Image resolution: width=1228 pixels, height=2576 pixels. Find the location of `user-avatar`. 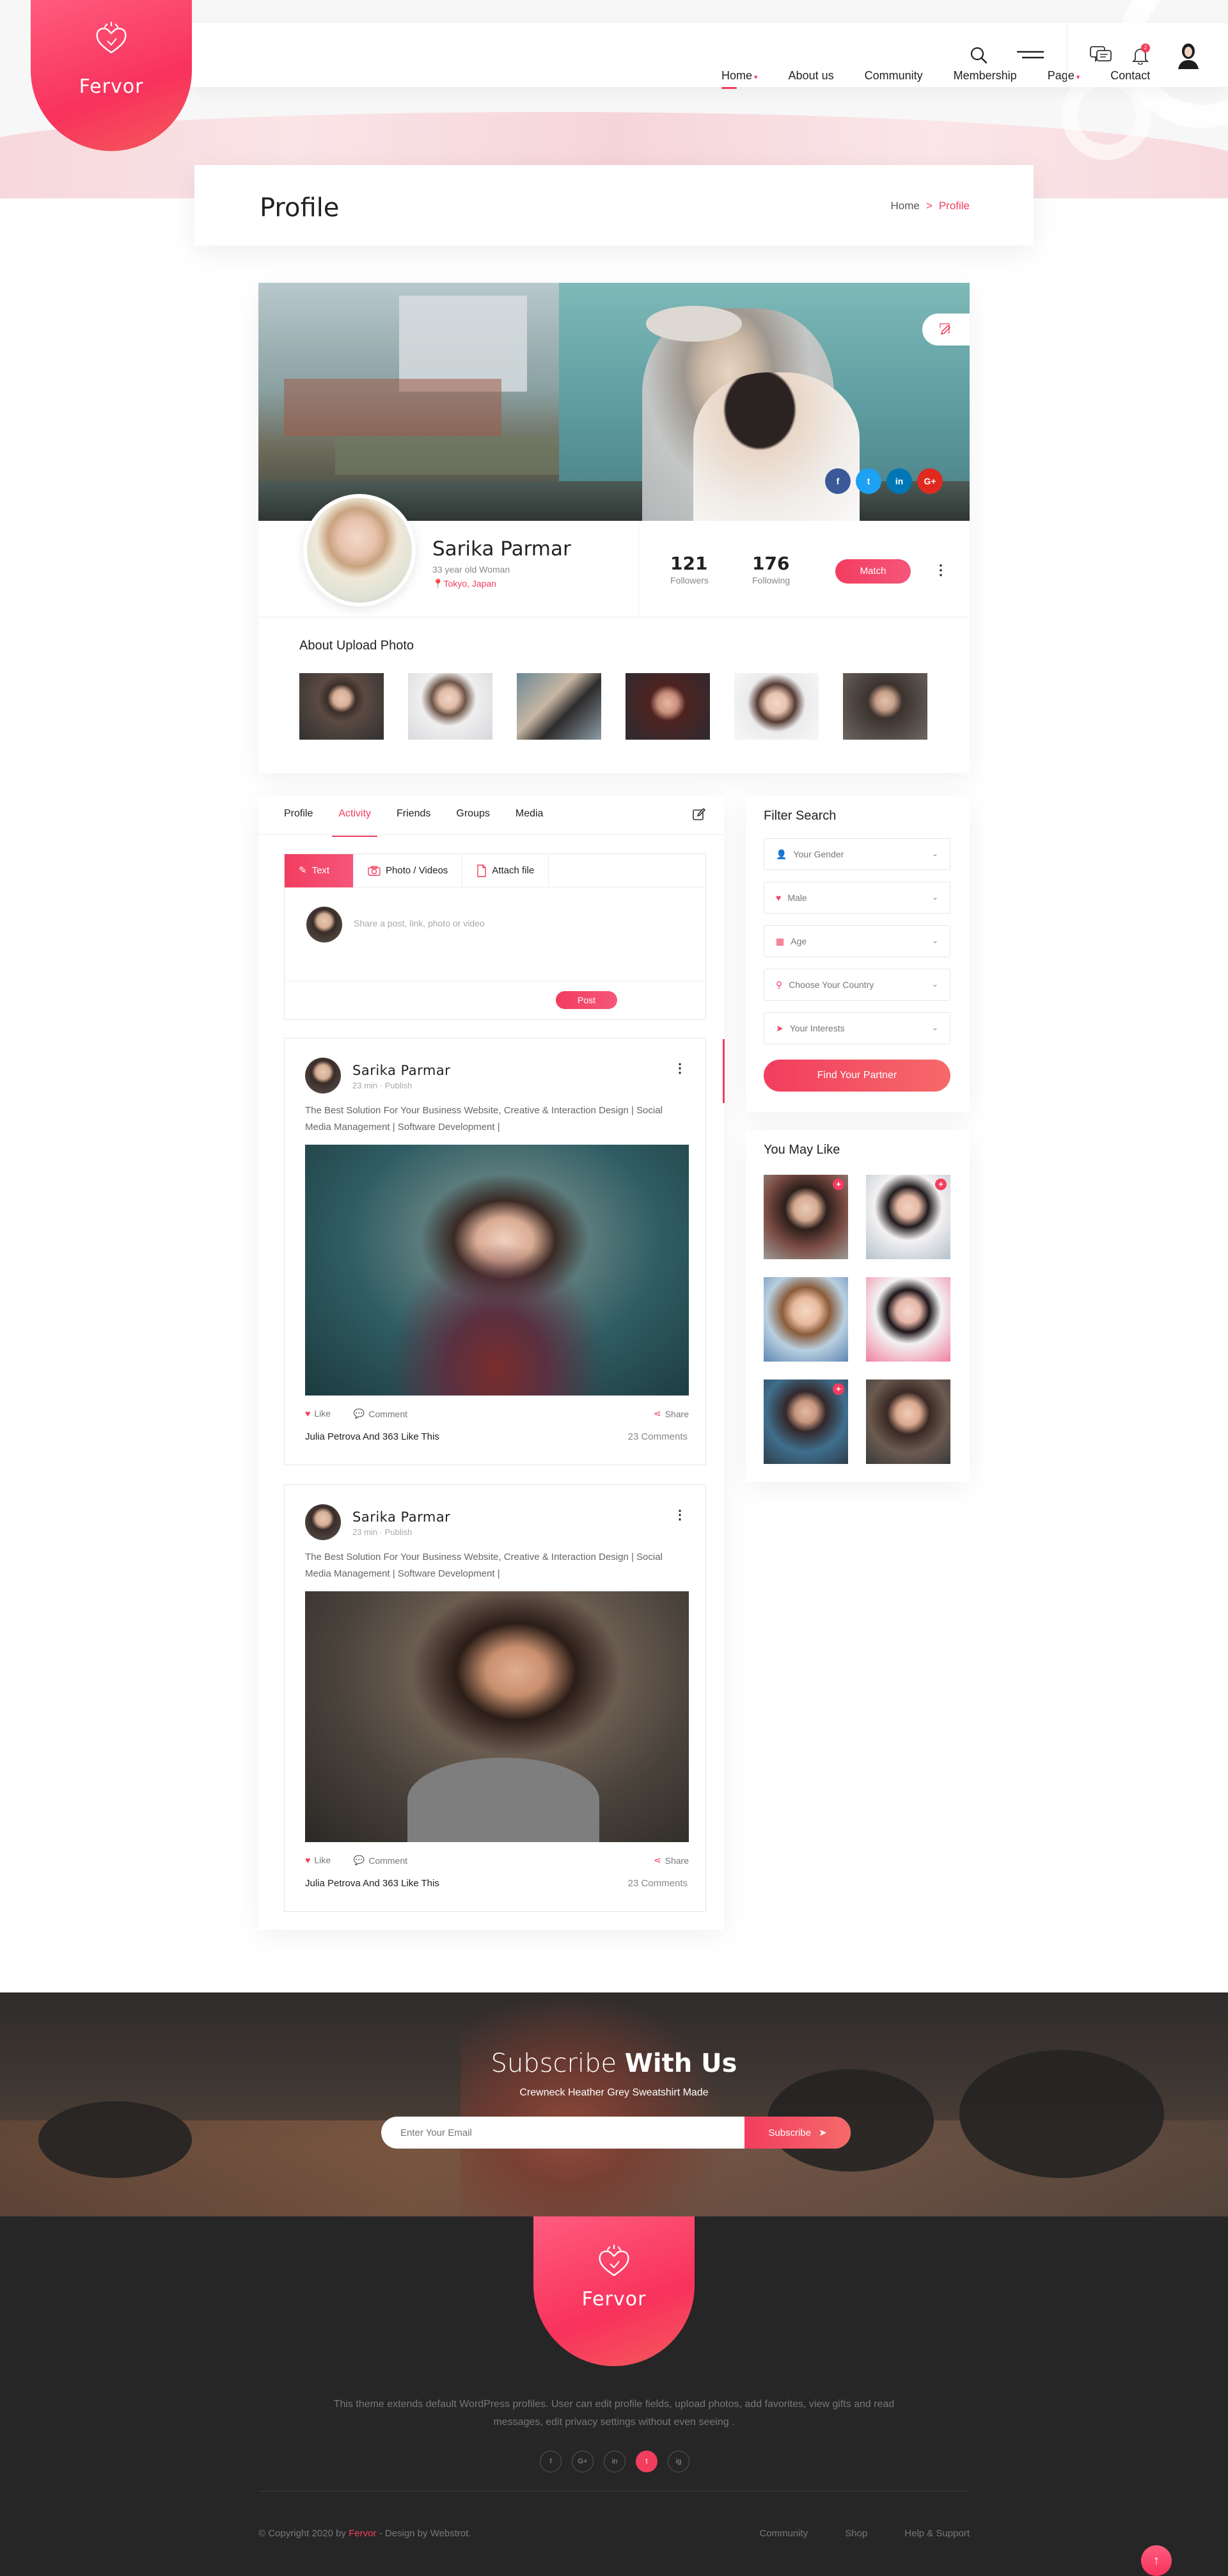

user-avatar is located at coordinates (1188, 55).